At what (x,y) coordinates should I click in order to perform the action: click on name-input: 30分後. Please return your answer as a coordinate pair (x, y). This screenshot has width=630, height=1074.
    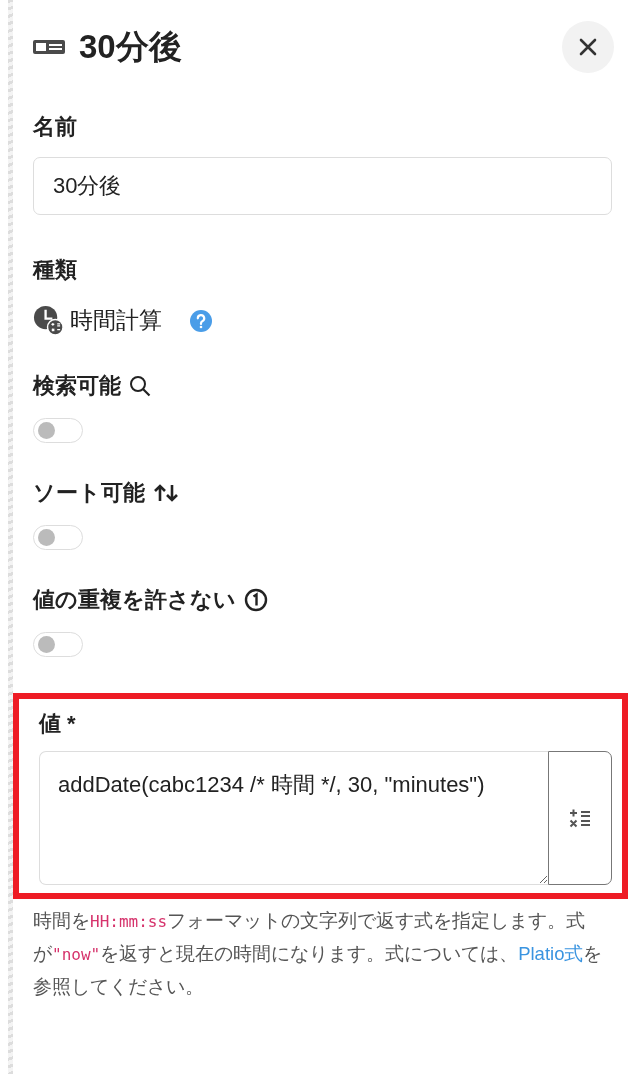
    Looking at the image, I should click on (322, 186).